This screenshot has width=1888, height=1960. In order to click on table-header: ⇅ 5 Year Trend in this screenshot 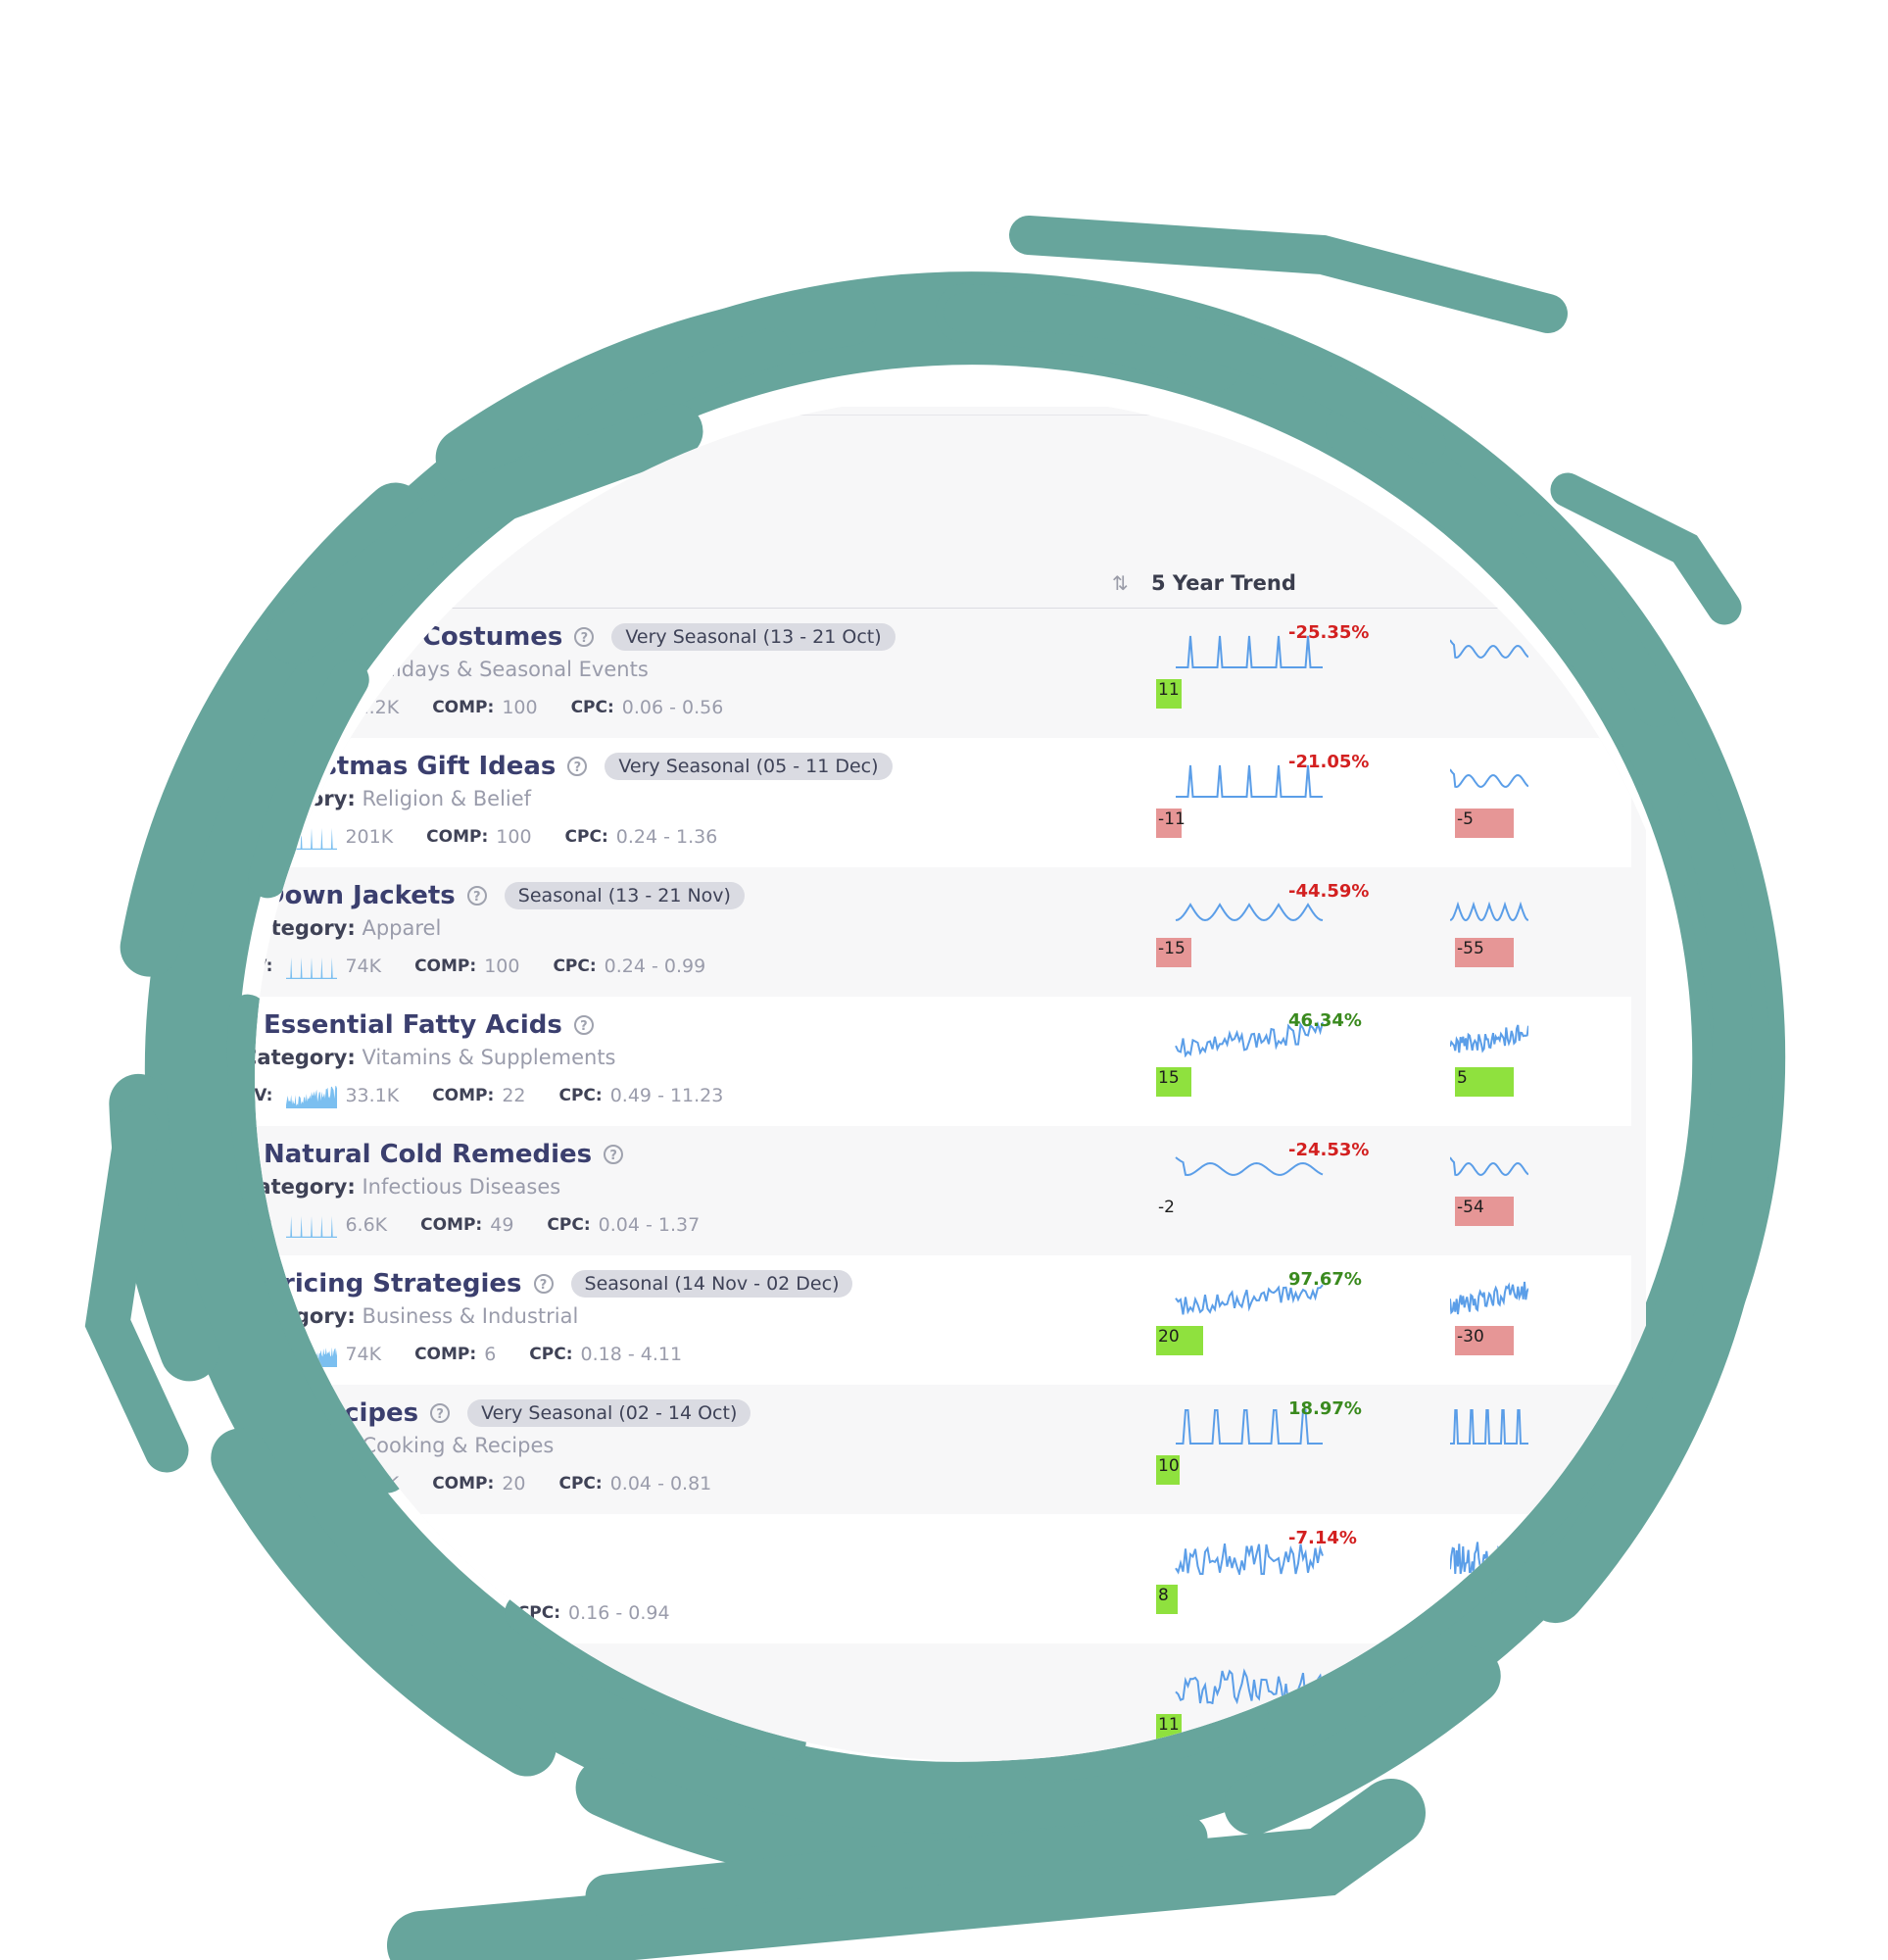, I will do `click(943, 581)`.